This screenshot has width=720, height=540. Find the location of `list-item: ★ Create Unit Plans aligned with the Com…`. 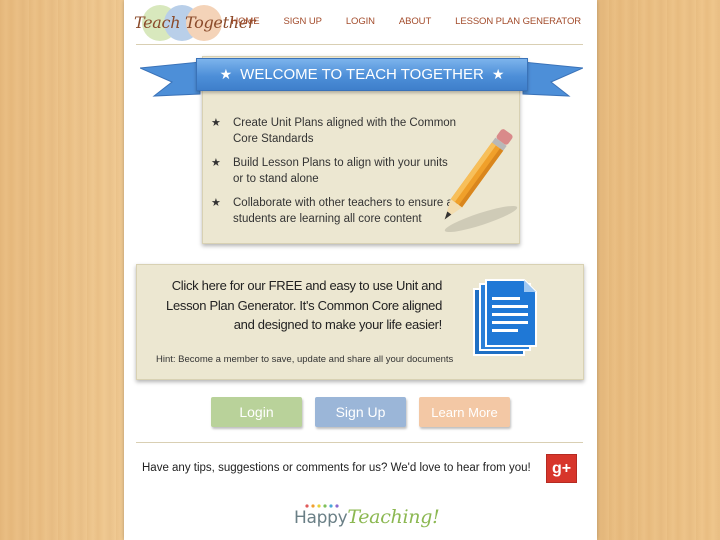

list-item: ★ Create Unit Plans aligned with the Com… is located at coordinates (336, 131).